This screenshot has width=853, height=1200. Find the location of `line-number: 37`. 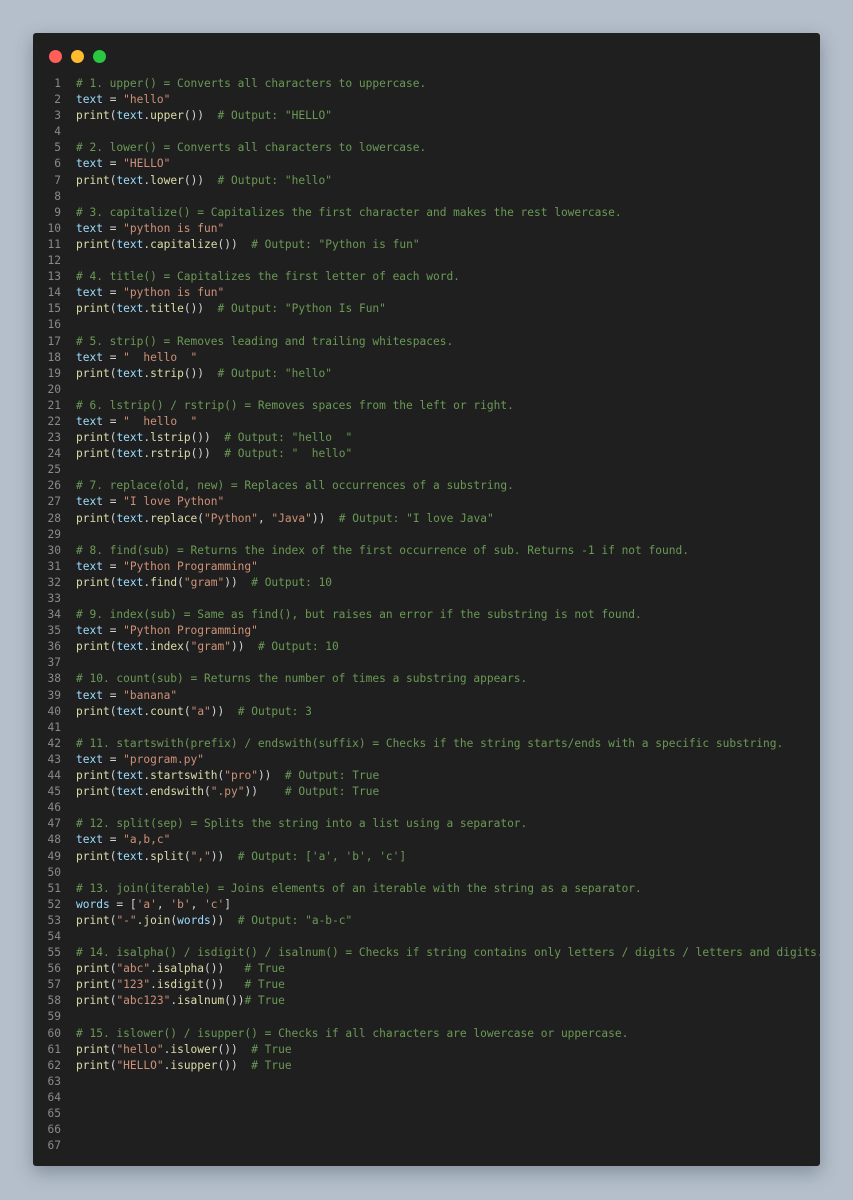

line-number: 37 is located at coordinates (54, 663).